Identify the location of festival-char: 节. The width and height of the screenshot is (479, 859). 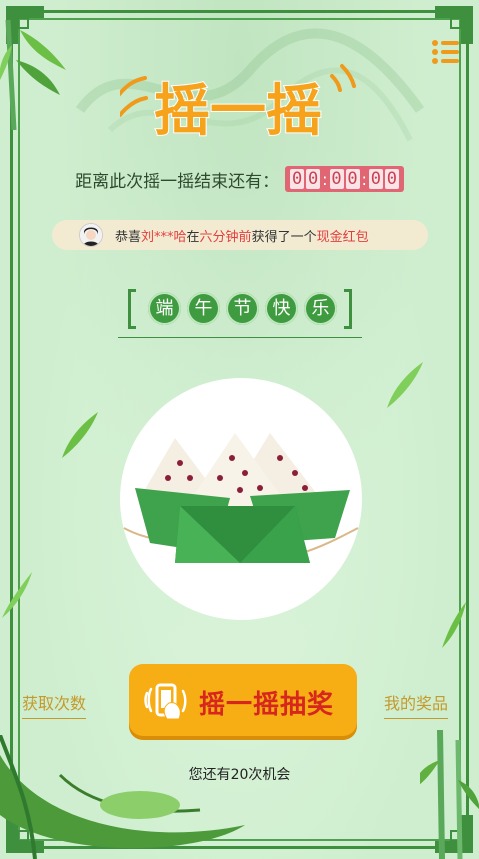
(242, 308).